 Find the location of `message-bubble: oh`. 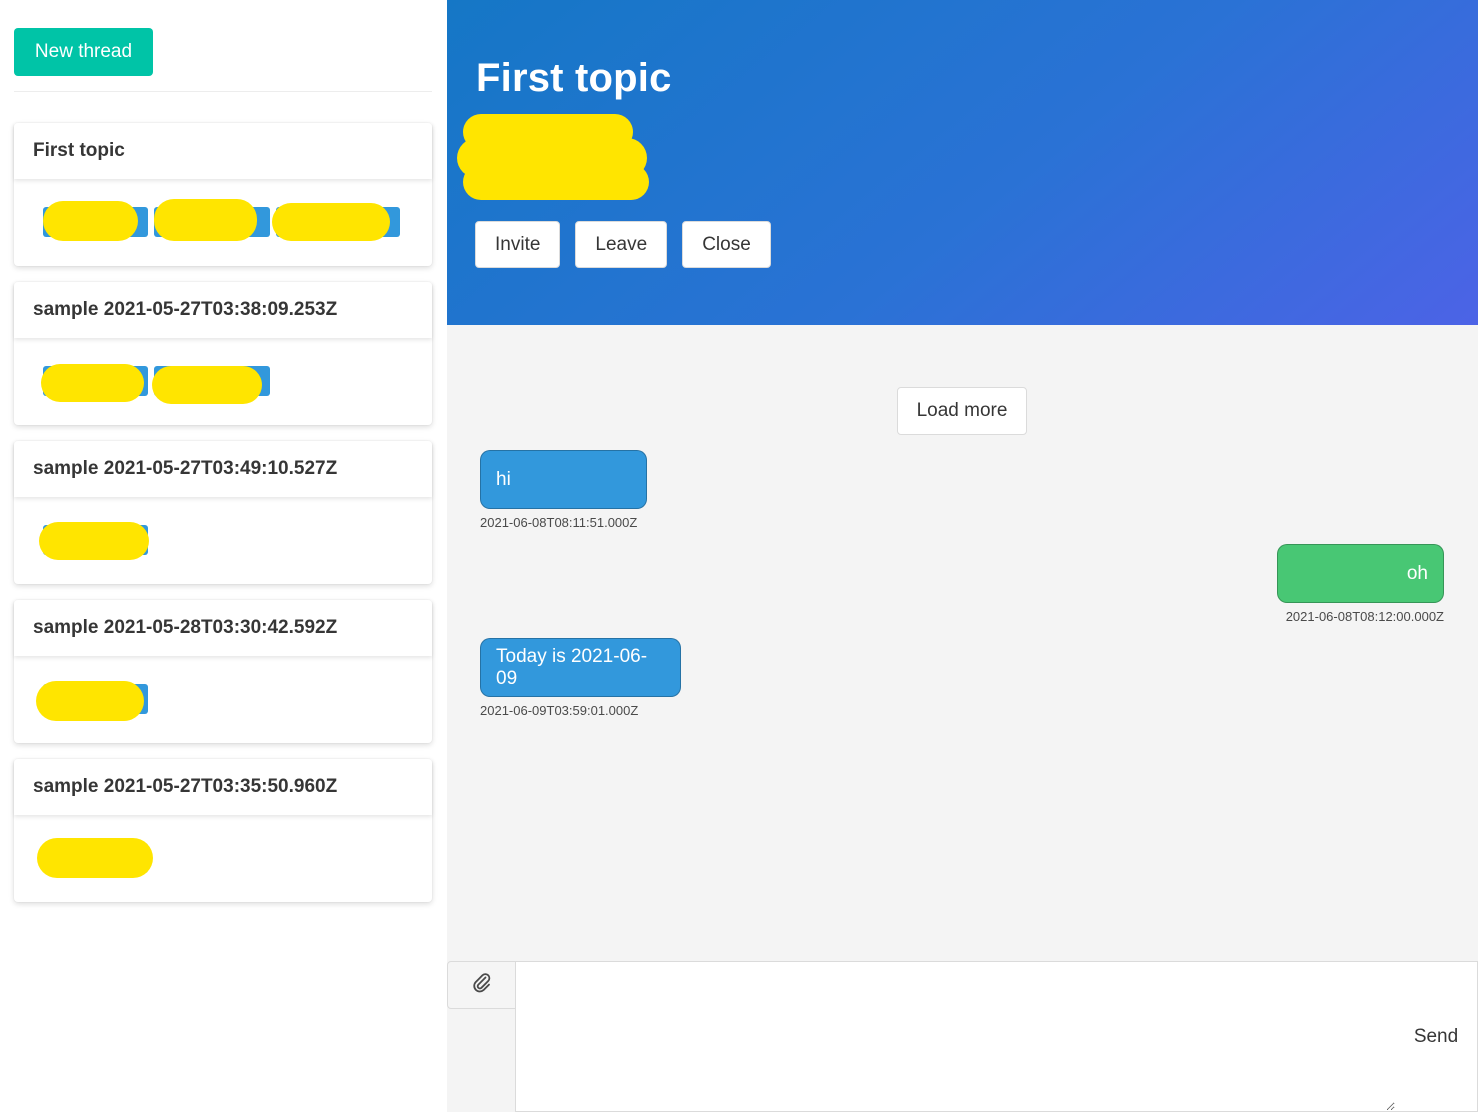

message-bubble: oh is located at coordinates (1360, 573).